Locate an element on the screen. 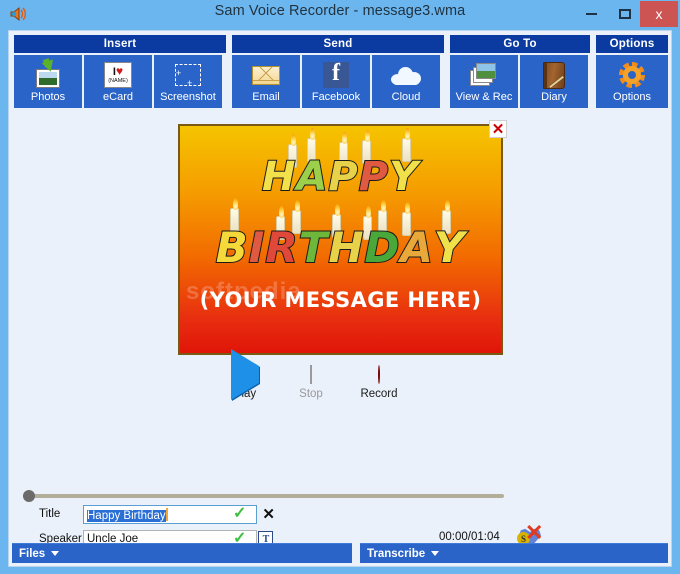  playback-slider-track is located at coordinates (263, 496).